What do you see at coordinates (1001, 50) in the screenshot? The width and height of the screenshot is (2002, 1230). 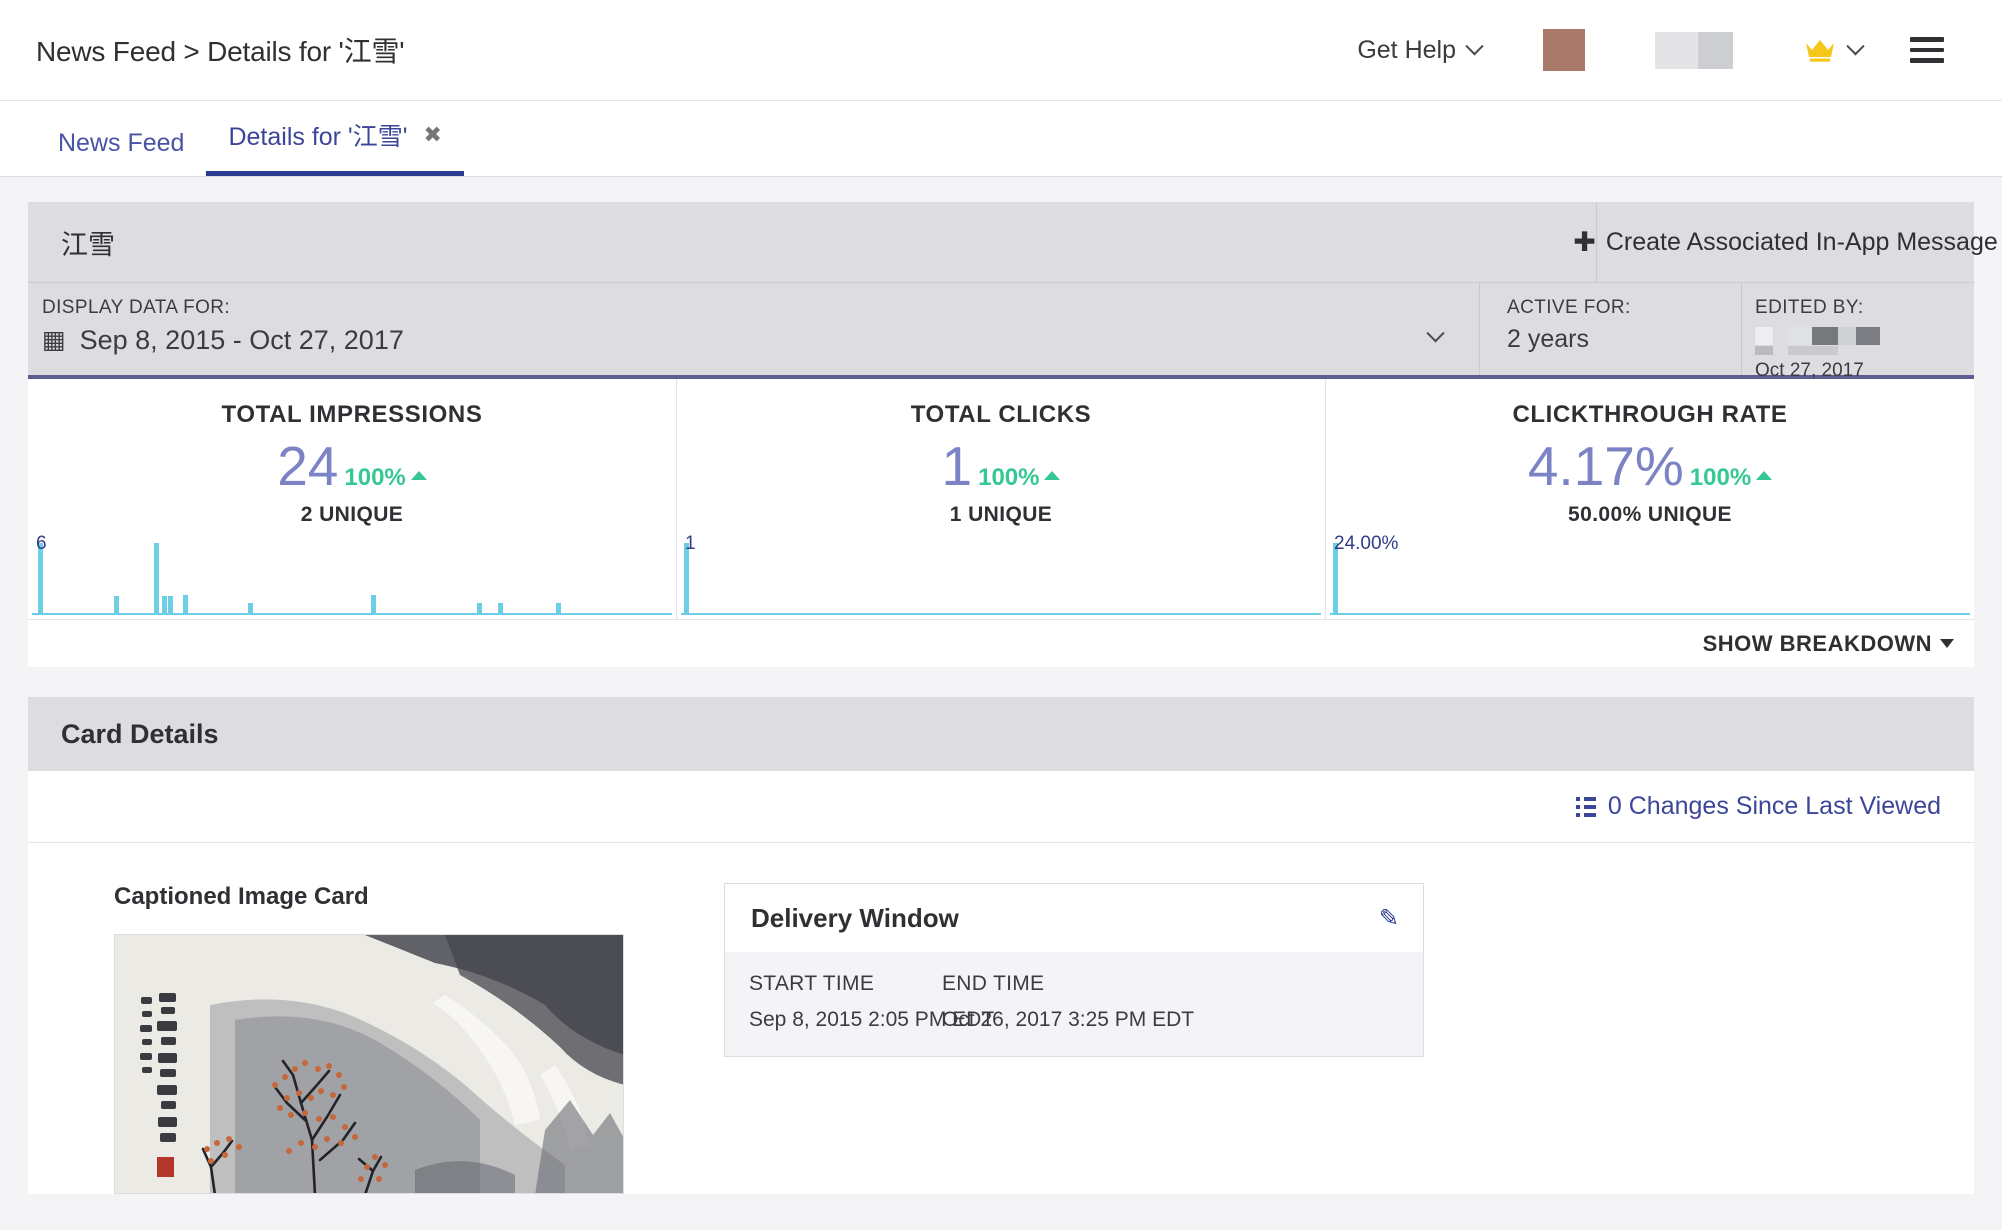 I see `top-bar: News Feed > Details for '江雪' Get Help` at bounding box center [1001, 50].